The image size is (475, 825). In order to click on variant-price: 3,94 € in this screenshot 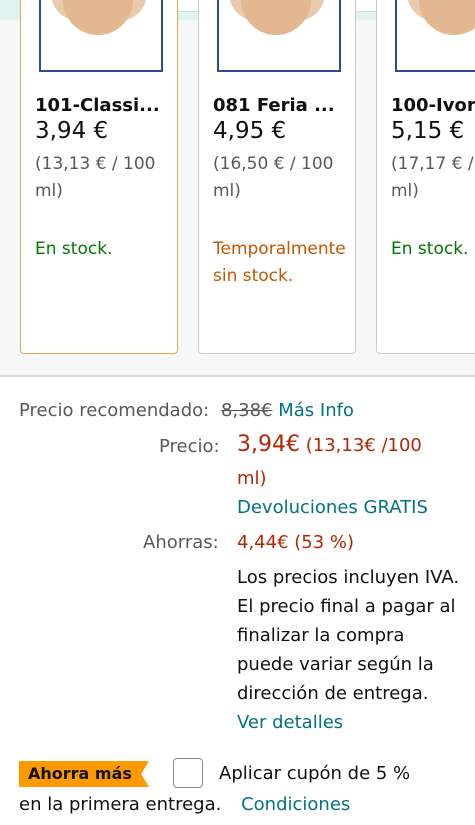, I will do `click(72, 131)`.